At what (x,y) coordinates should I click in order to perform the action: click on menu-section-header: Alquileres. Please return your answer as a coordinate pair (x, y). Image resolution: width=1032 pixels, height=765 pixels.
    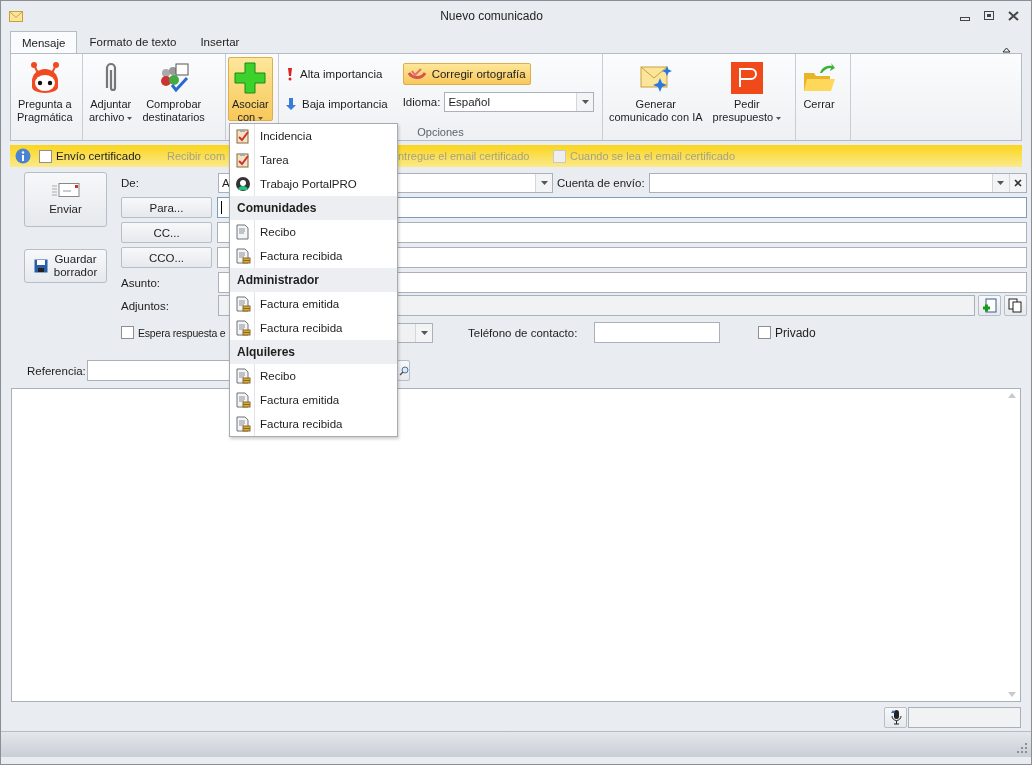
    Looking at the image, I should click on (313, 352).